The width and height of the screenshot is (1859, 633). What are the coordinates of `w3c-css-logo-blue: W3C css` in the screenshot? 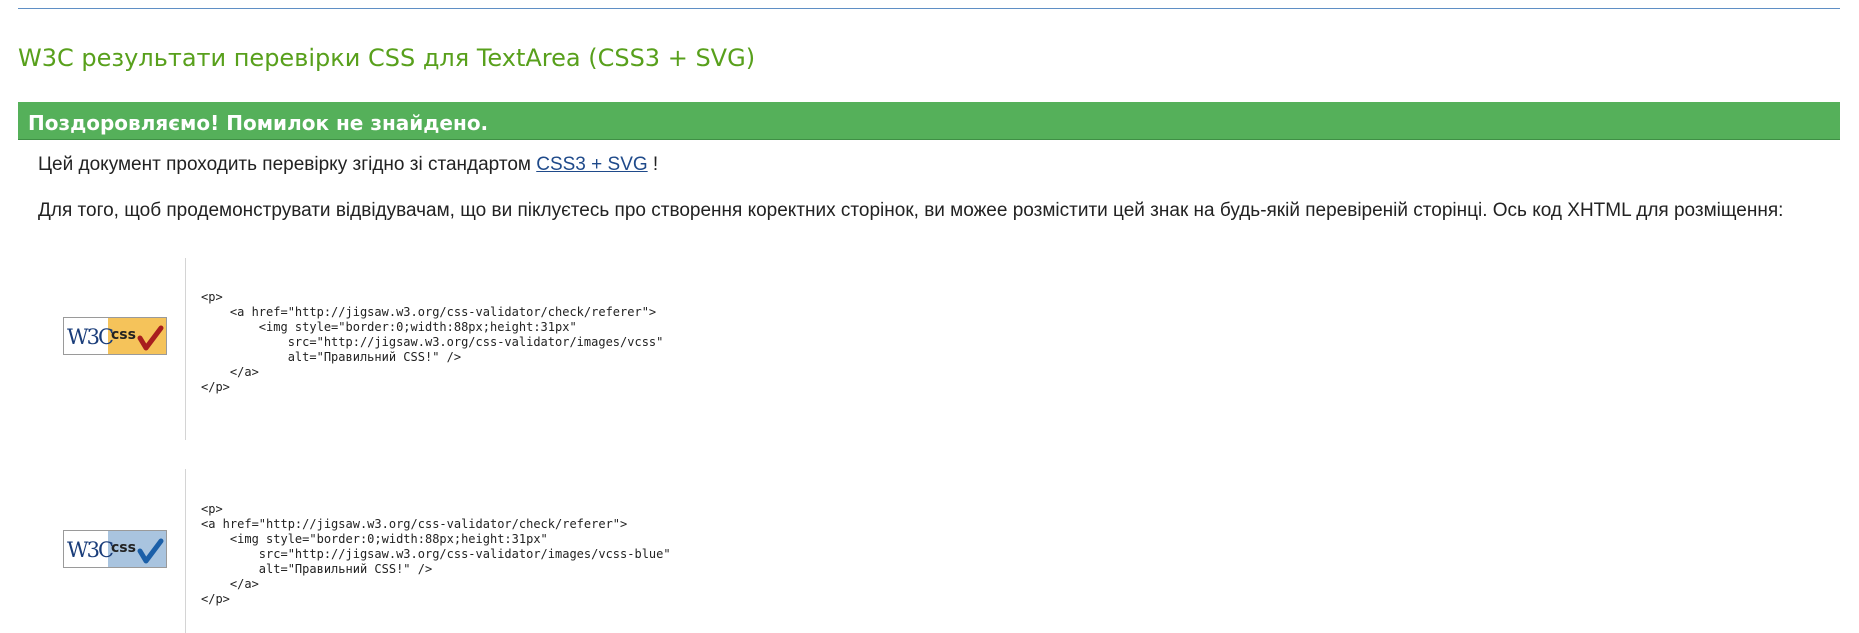 It's located at (115, 549).